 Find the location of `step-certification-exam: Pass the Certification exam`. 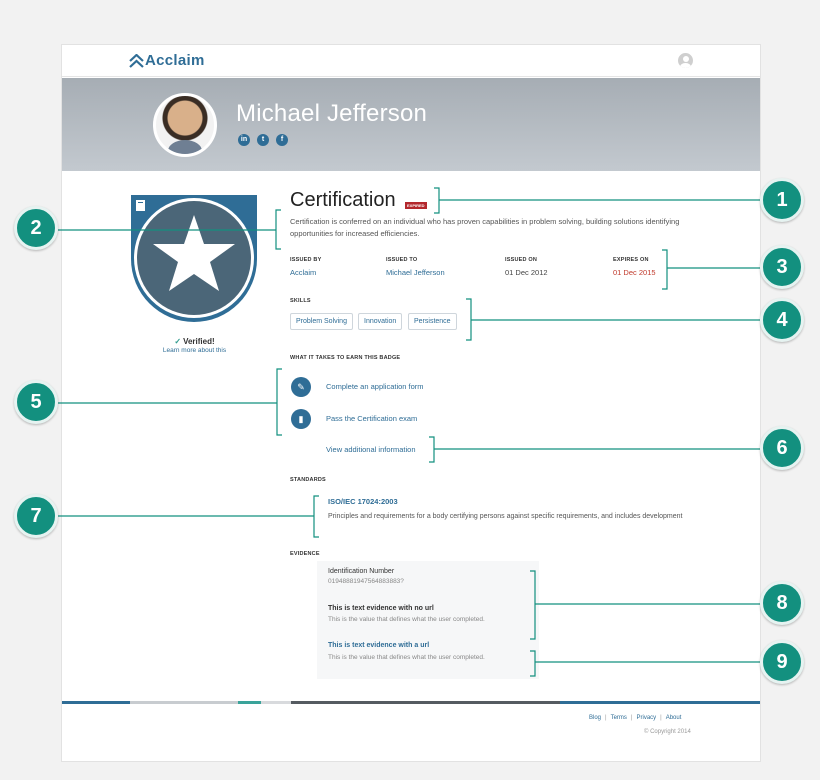

step-certification-exam: Pass the Certification exam is located at coordinates (371, 418).